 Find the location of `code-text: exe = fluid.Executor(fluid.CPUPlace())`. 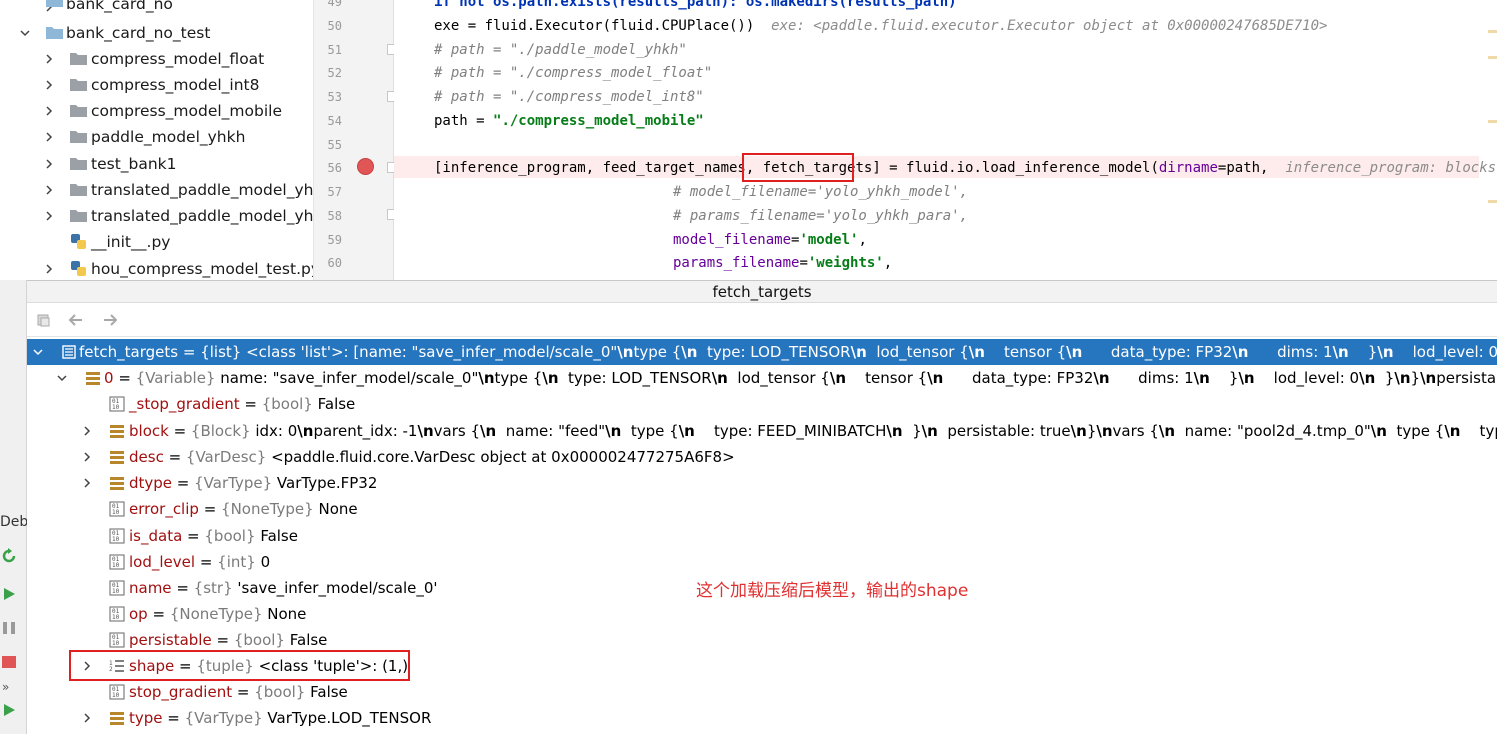

code-text: exe = fluid.Executor(fluid.CPUPlace()) is located at coordinates (594, 26).